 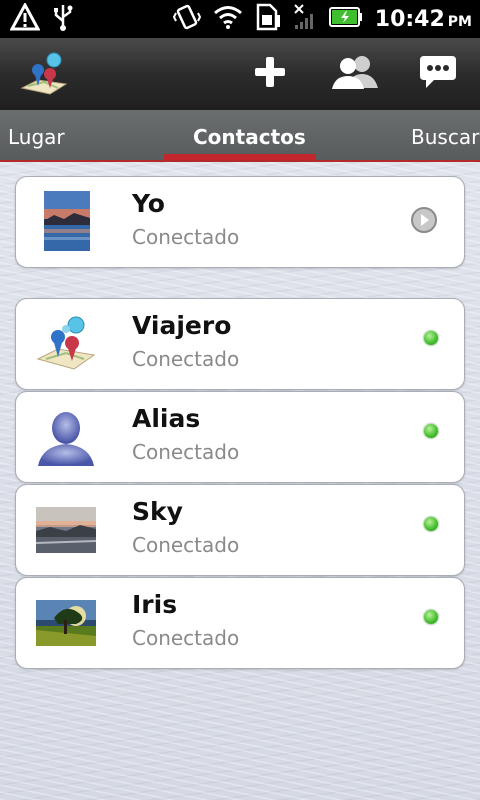 I want to click on contact-list-item: Sky Conectado, so click(x=240, y=530).